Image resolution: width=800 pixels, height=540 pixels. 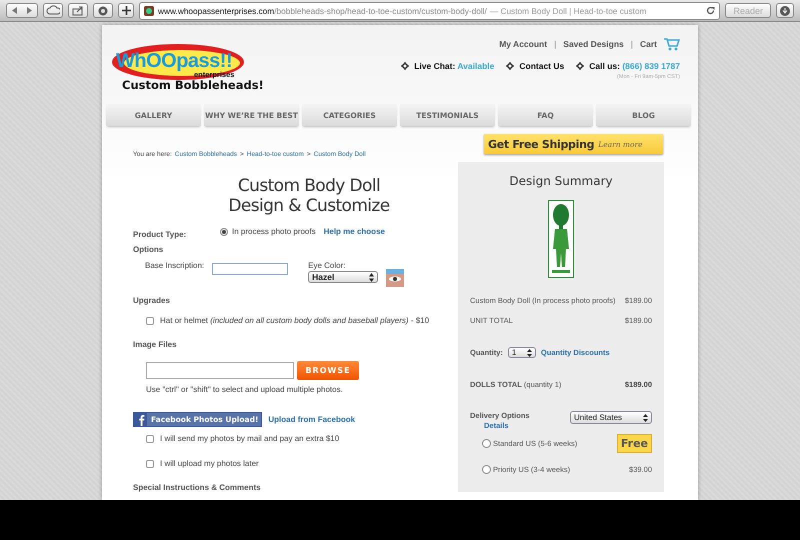 What do you see at coordinates (309, 206) in the screenshot?
I see `page-heading: Design & Customize` at bounding box center [309, 206].